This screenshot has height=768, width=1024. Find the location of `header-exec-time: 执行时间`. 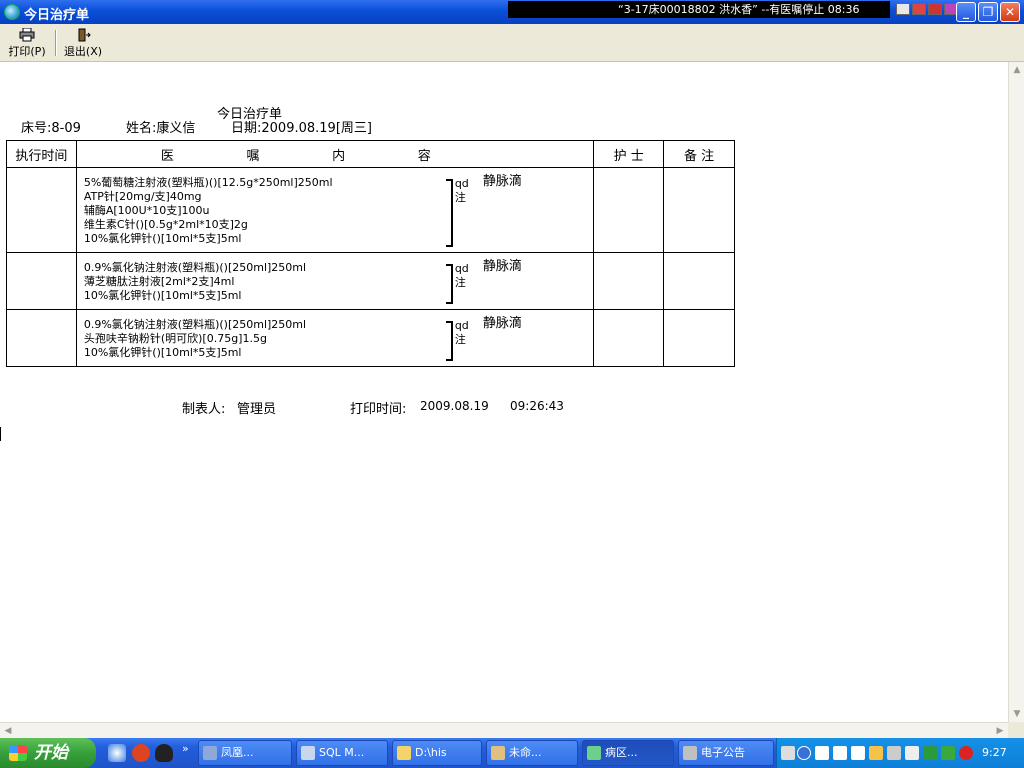

header-exec-time: 执行时间 is located at coordinates (41, 154).